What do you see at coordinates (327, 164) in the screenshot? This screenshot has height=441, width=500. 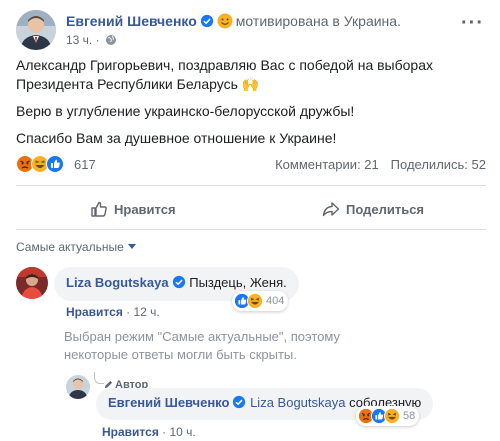 I see `comments-count: Комментарии: 21` at bounding box center [327, 164].